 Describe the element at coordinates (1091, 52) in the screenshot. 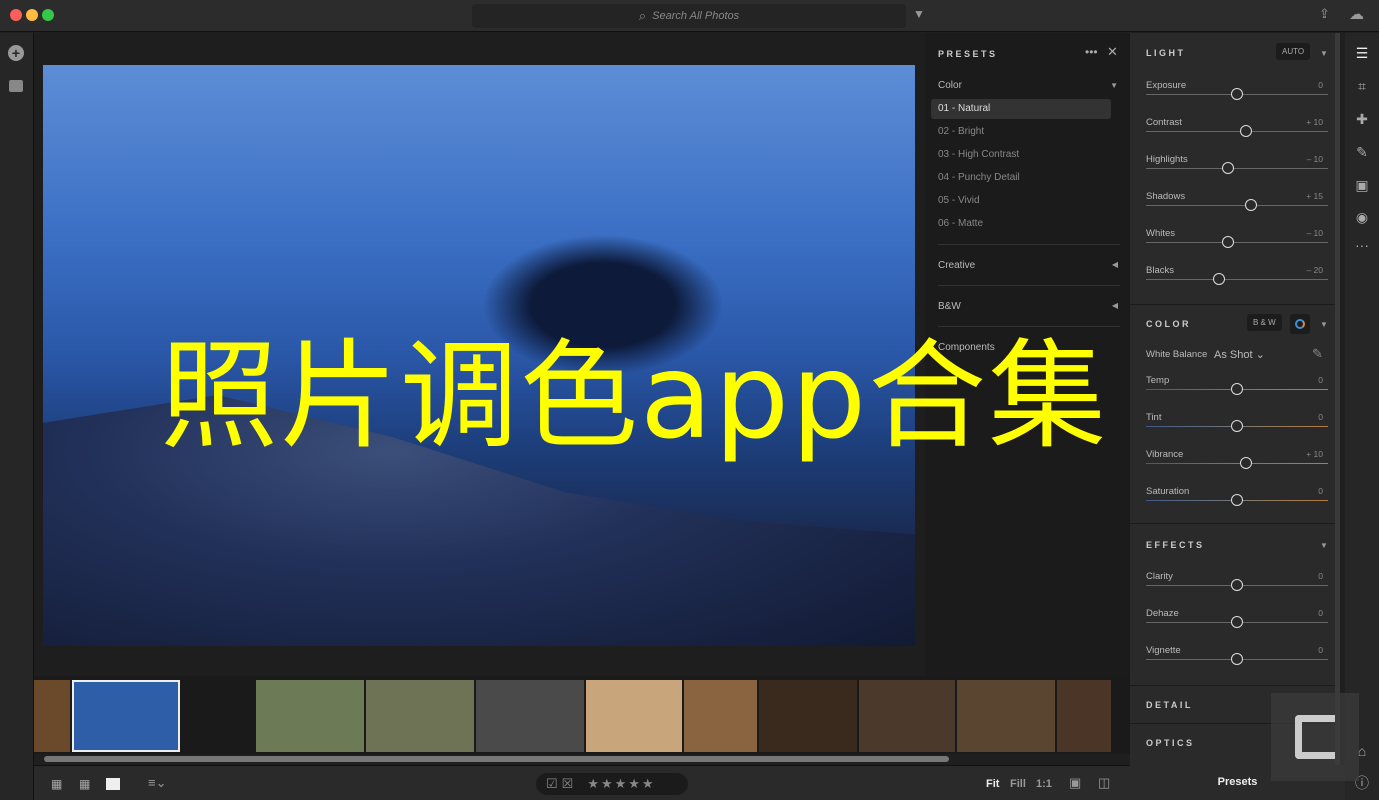

I see `more-icon: •••` at that location.